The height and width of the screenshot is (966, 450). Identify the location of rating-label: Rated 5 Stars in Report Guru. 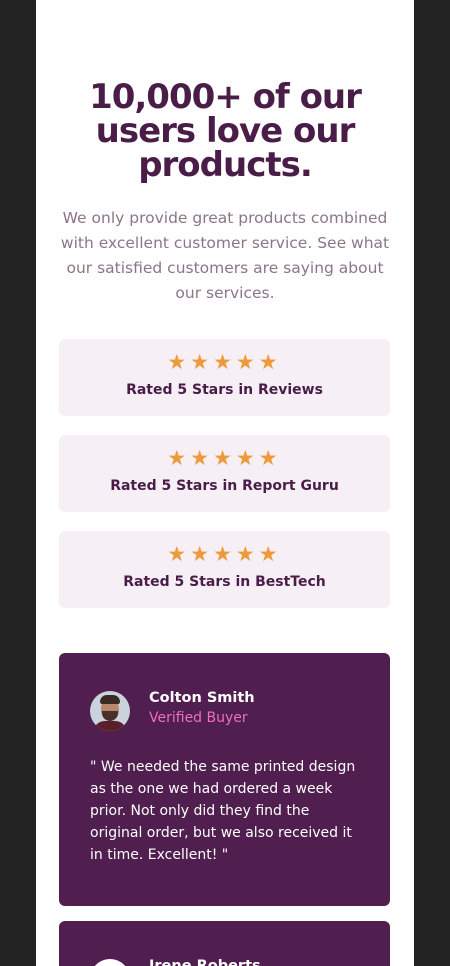
(224, 486).